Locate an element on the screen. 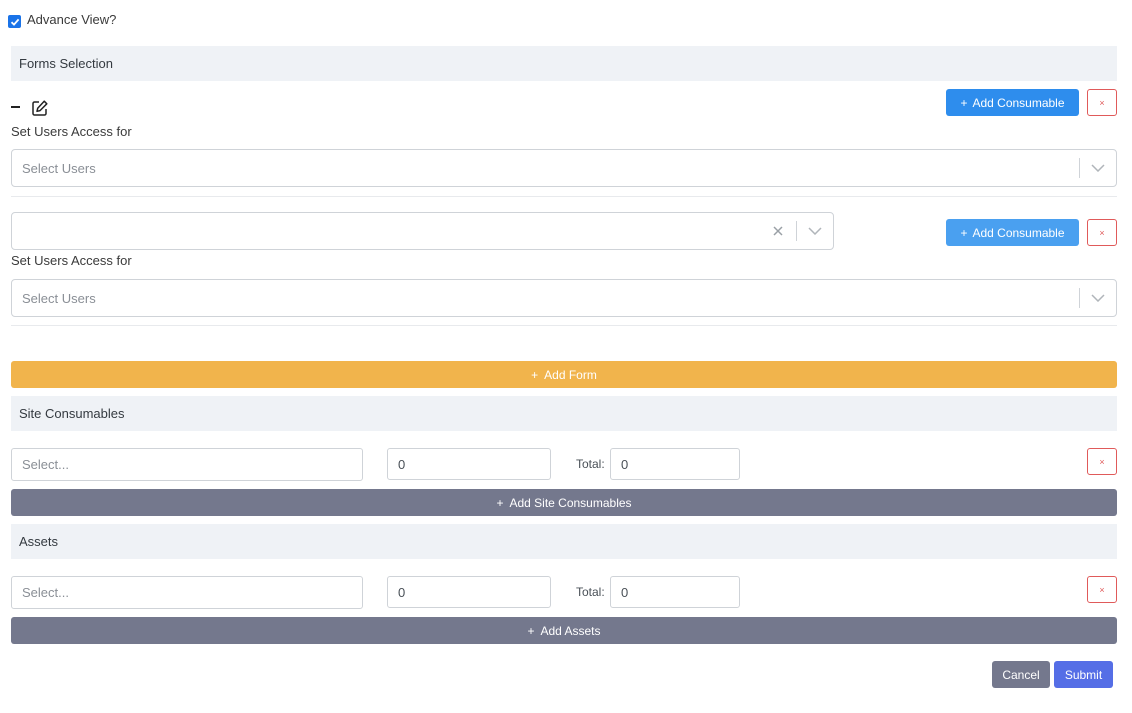  cancel-button: Cancel is located at coordinates (1021, 674).